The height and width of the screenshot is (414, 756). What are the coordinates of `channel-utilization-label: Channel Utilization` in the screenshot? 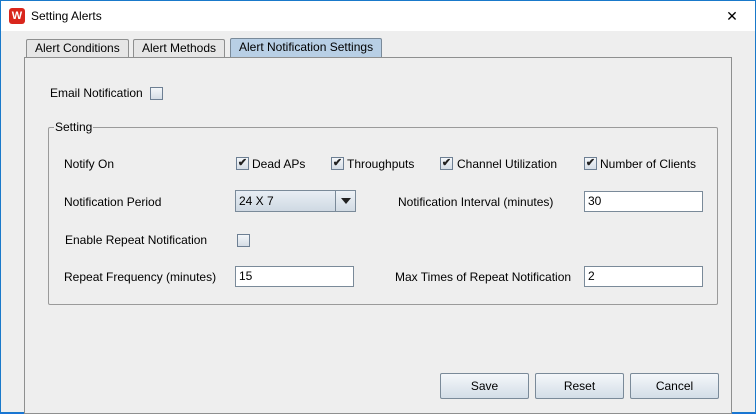 It's located at (507, 164).